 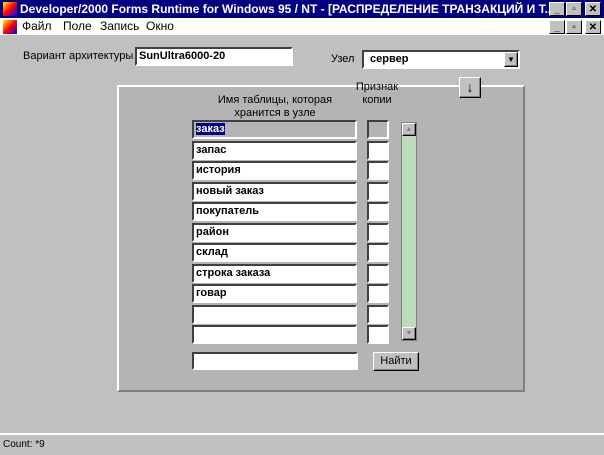 I want to click on arch-label: Вариант архитектуры, so click(x=78, y=56).